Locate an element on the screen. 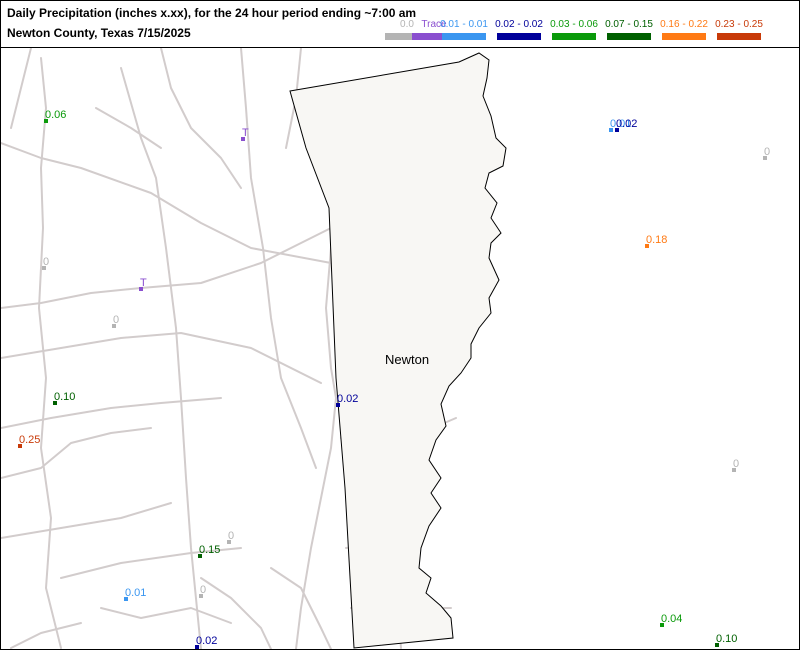 This screenshot has width=800, height=650. legend-item: 0.03 - 0.06 is located at coordinates (574, 31).